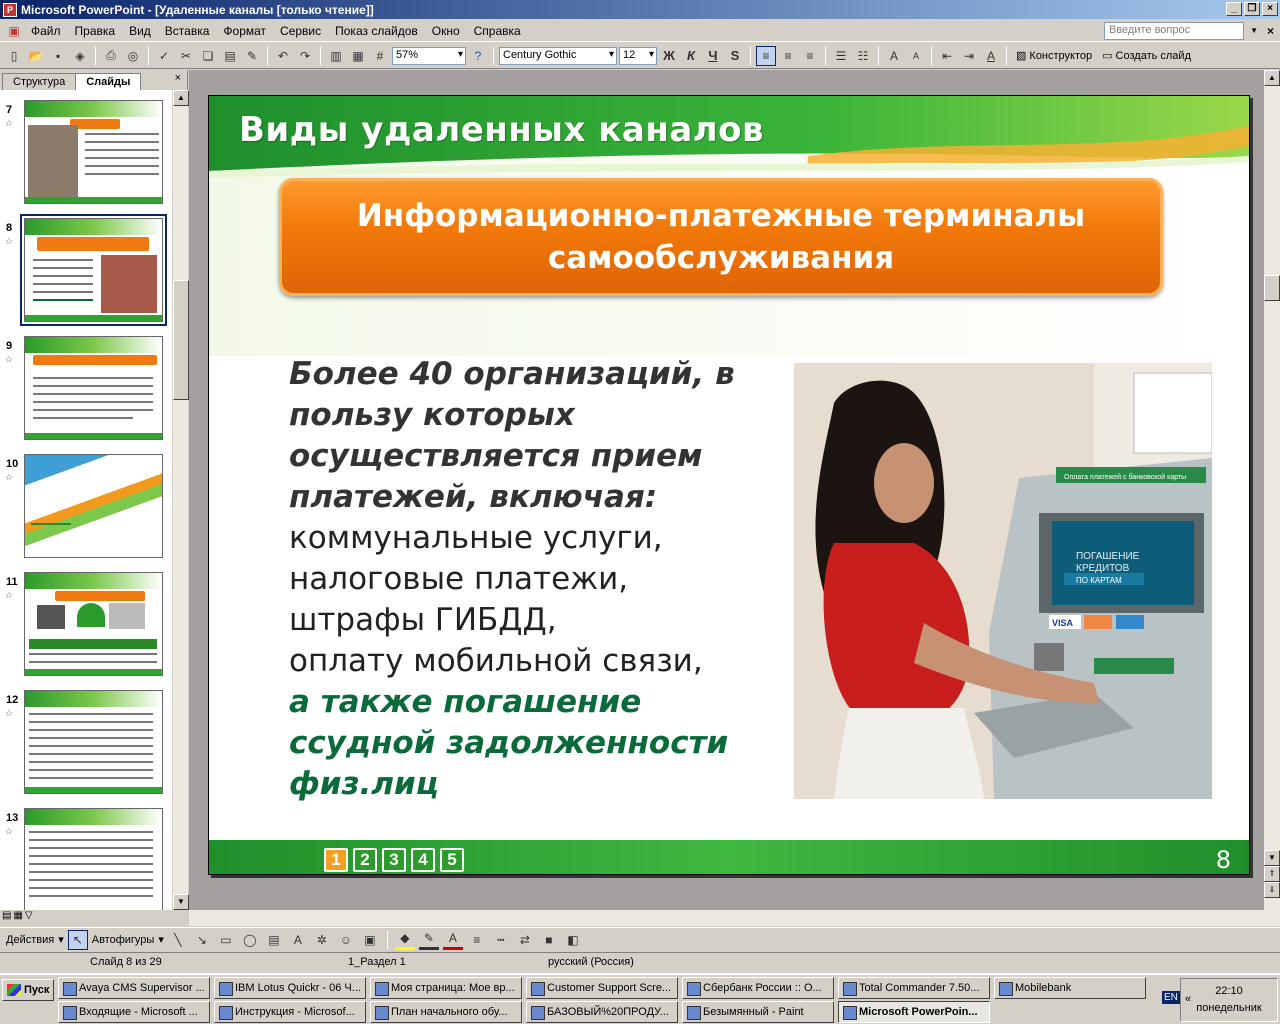 The image size is (1280, 1024). Describe the element at coordinates (428, 940) in the screenshot. I see `line-color-icon: ✎` at that location.